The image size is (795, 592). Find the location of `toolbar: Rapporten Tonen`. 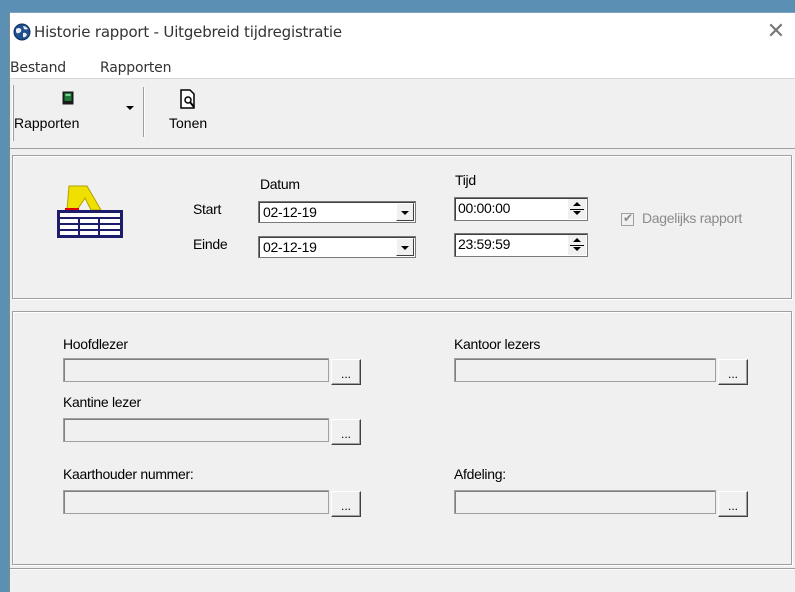

toolbar: Rapporten Tonen is located at coordinates (402, 115).